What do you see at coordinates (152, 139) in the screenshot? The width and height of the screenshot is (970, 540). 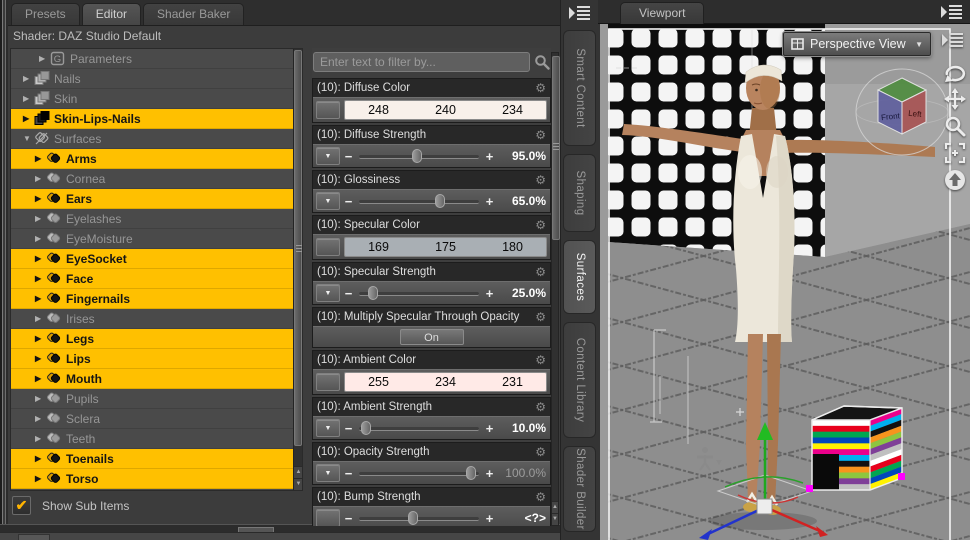 I see `tree-item-surfaces: ▼ Surfaces` at bounding box center [152, 139].